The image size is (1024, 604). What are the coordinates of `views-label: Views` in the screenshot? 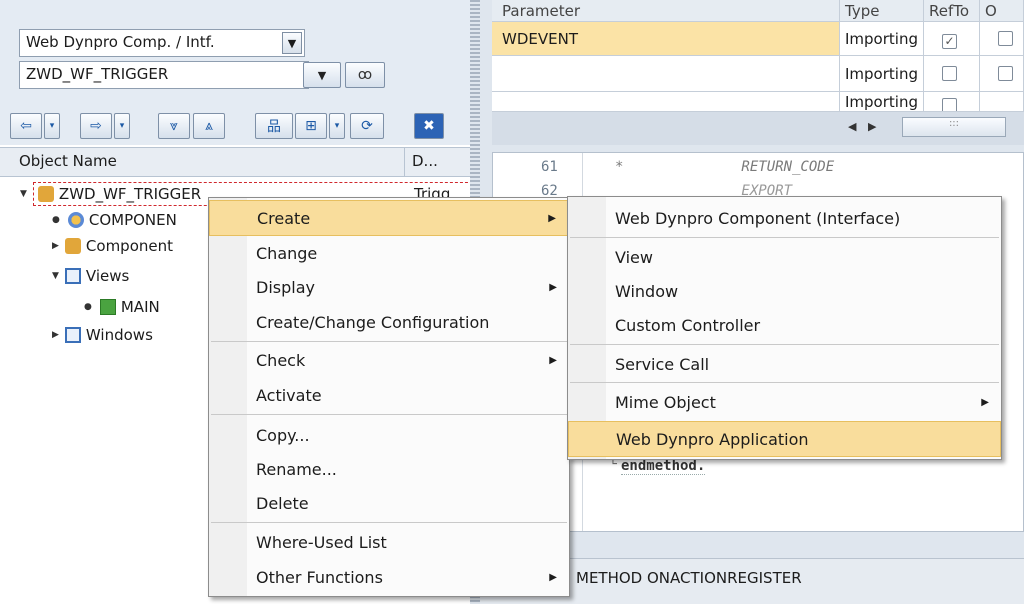 It's located at (107, 276).